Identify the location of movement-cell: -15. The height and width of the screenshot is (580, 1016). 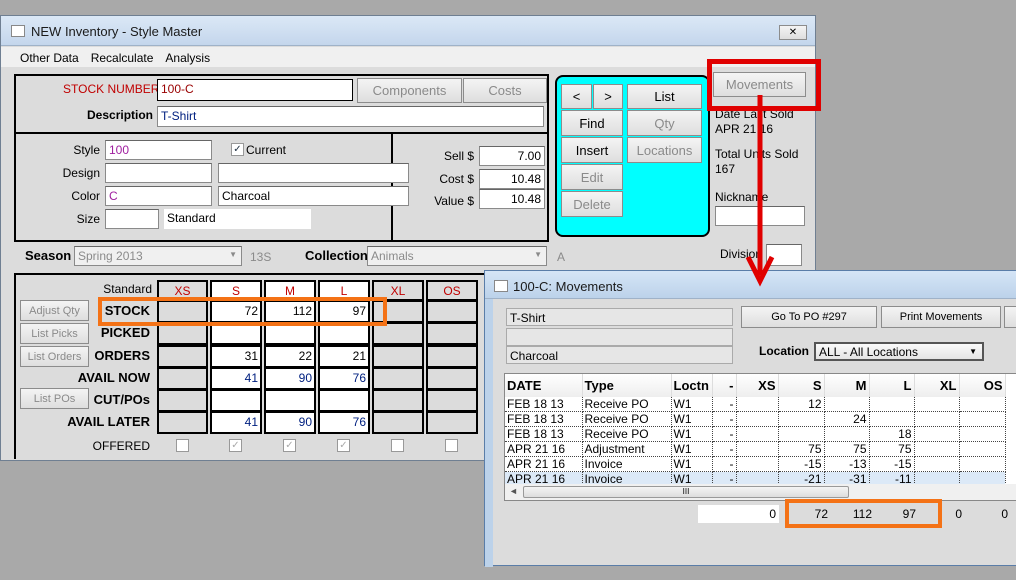
(892, 464).